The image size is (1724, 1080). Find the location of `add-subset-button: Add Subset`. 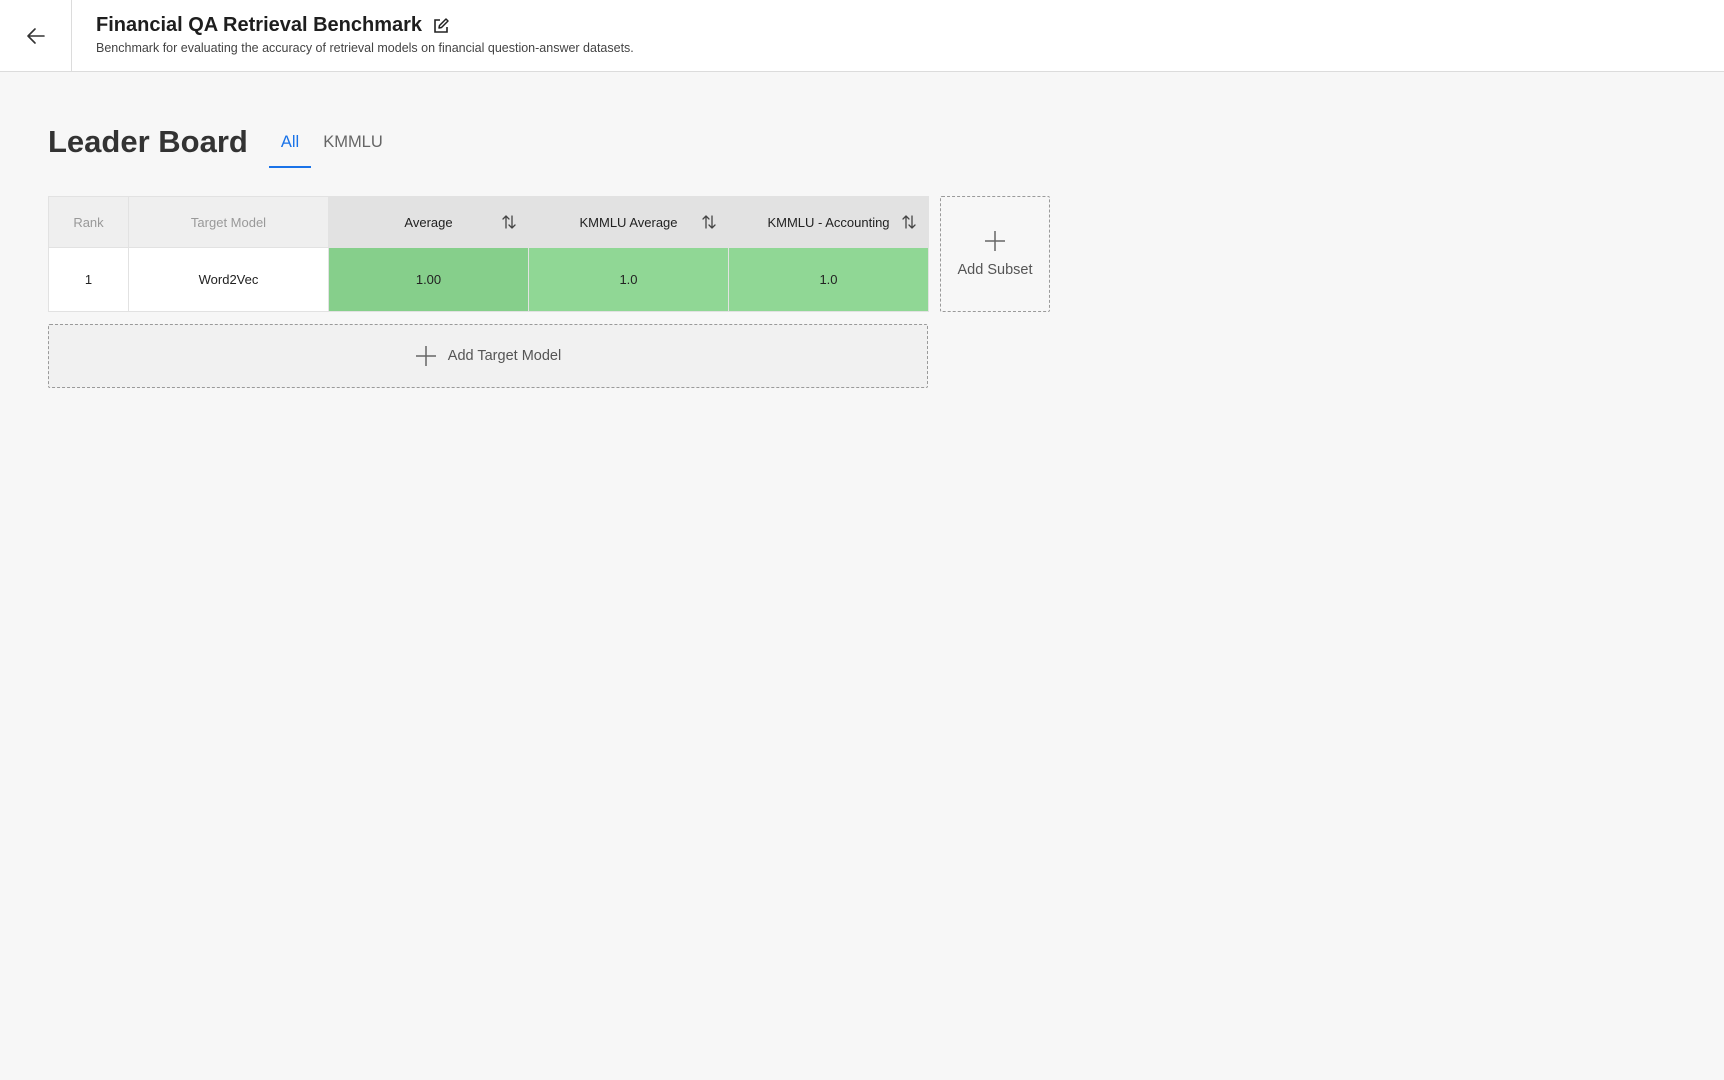

add-subset-button: Add Subset is located at coordinates (995, 254).